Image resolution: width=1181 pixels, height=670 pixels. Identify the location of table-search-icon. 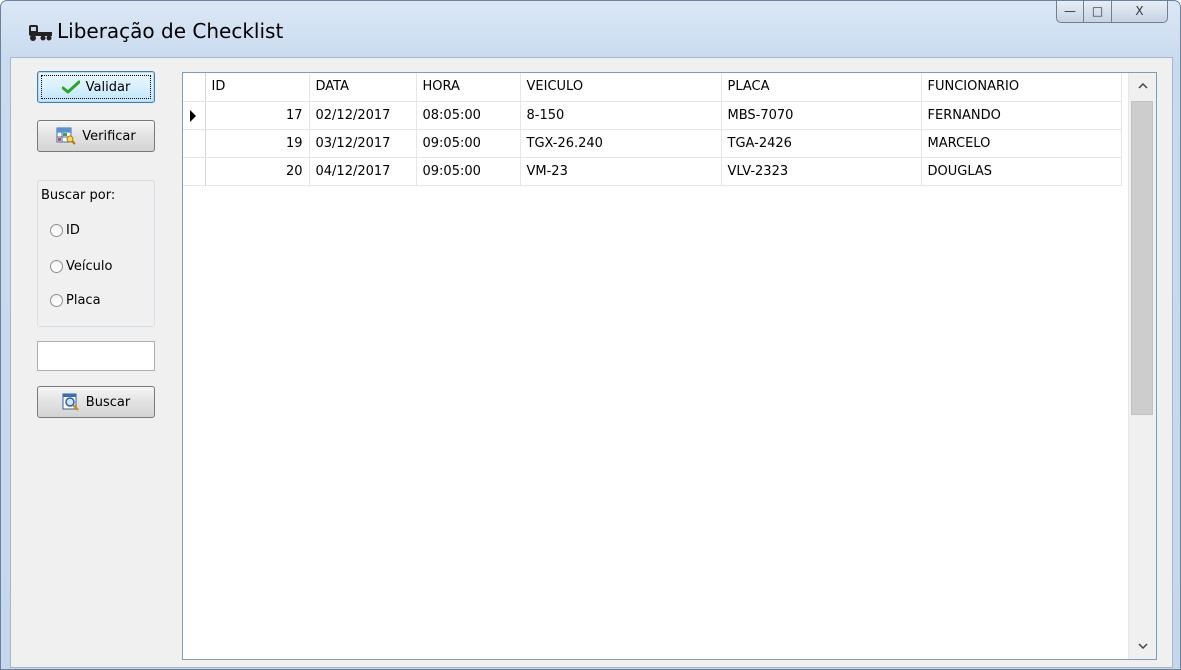
(66, 136).